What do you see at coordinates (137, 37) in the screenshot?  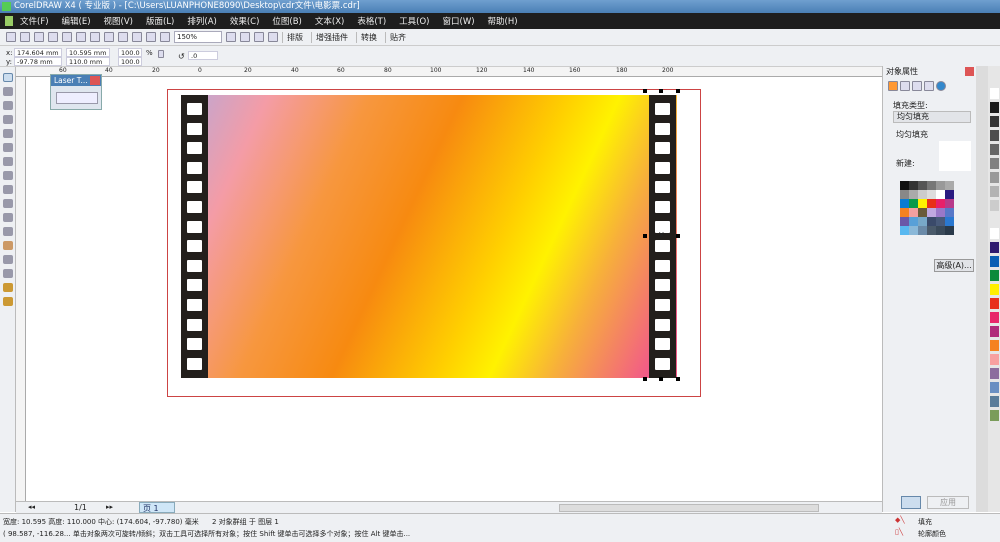 I see `import-icon` at bounding box center [137, 37].